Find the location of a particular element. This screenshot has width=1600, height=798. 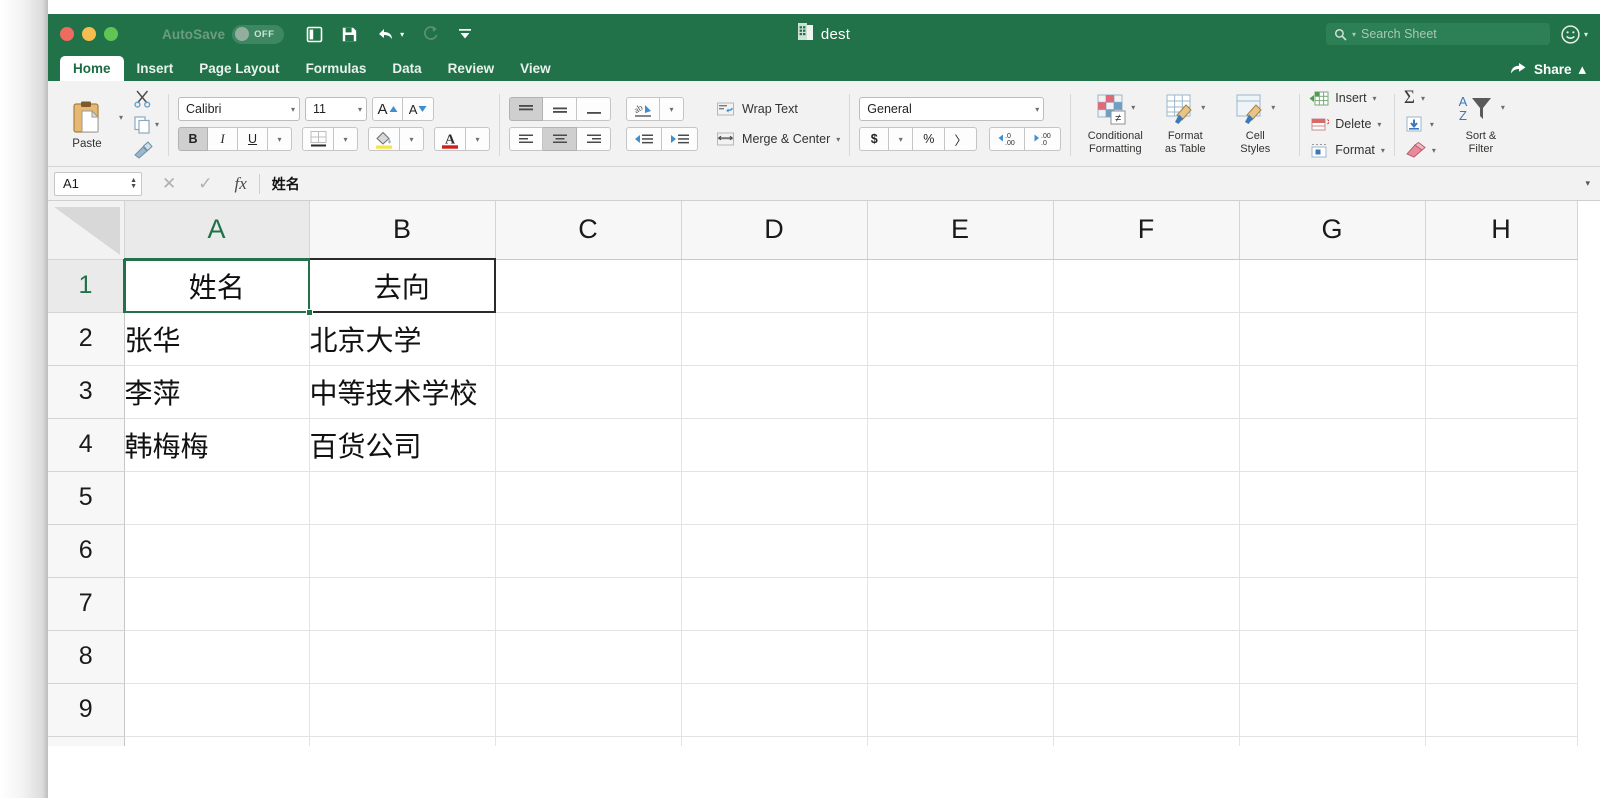

cell-f8 is located at coordinates (1146, 657).